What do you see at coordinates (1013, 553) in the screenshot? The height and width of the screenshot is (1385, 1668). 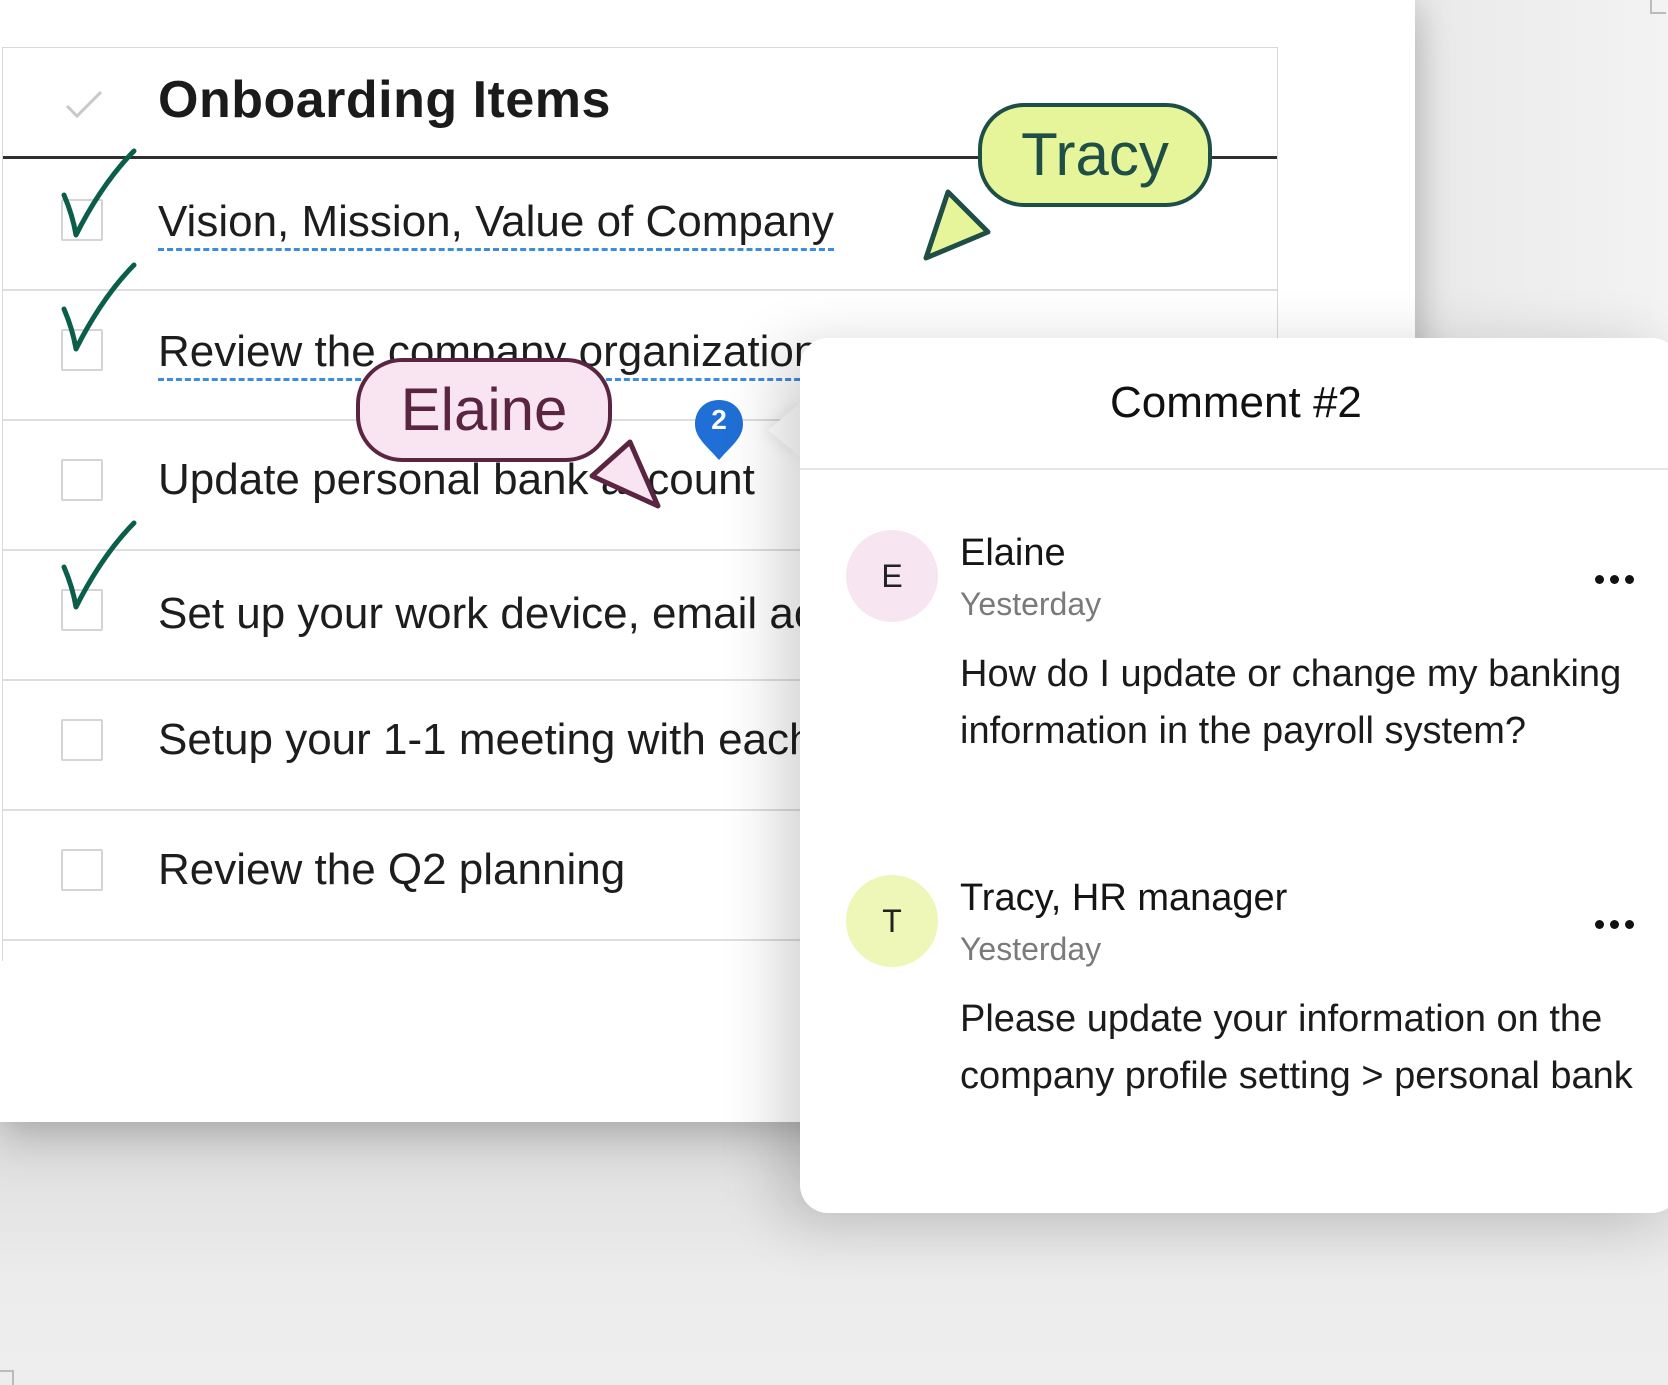 I see `comment-author: Elaine` at bounding box center [1013, 553].